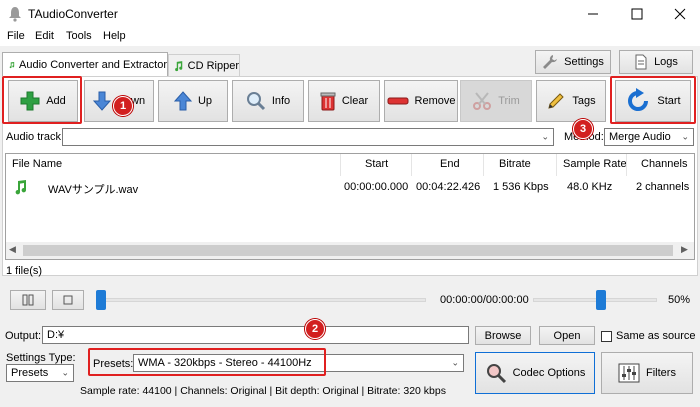 The width and height of the screenshot is (700, 407). Describe the element at coordinates (93, 190) in the screenshot. I see `row-file-name: WAVサンプル.wav` at that location.